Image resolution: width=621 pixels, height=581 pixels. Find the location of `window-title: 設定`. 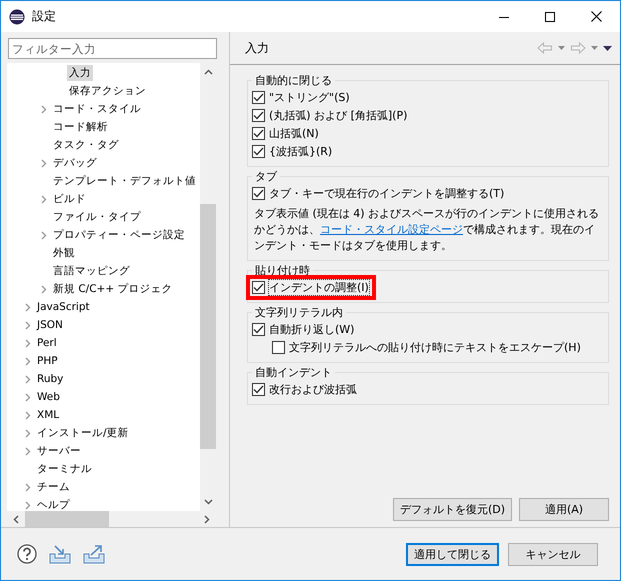

window-title: 設定 is located at coordinates (44, 16).